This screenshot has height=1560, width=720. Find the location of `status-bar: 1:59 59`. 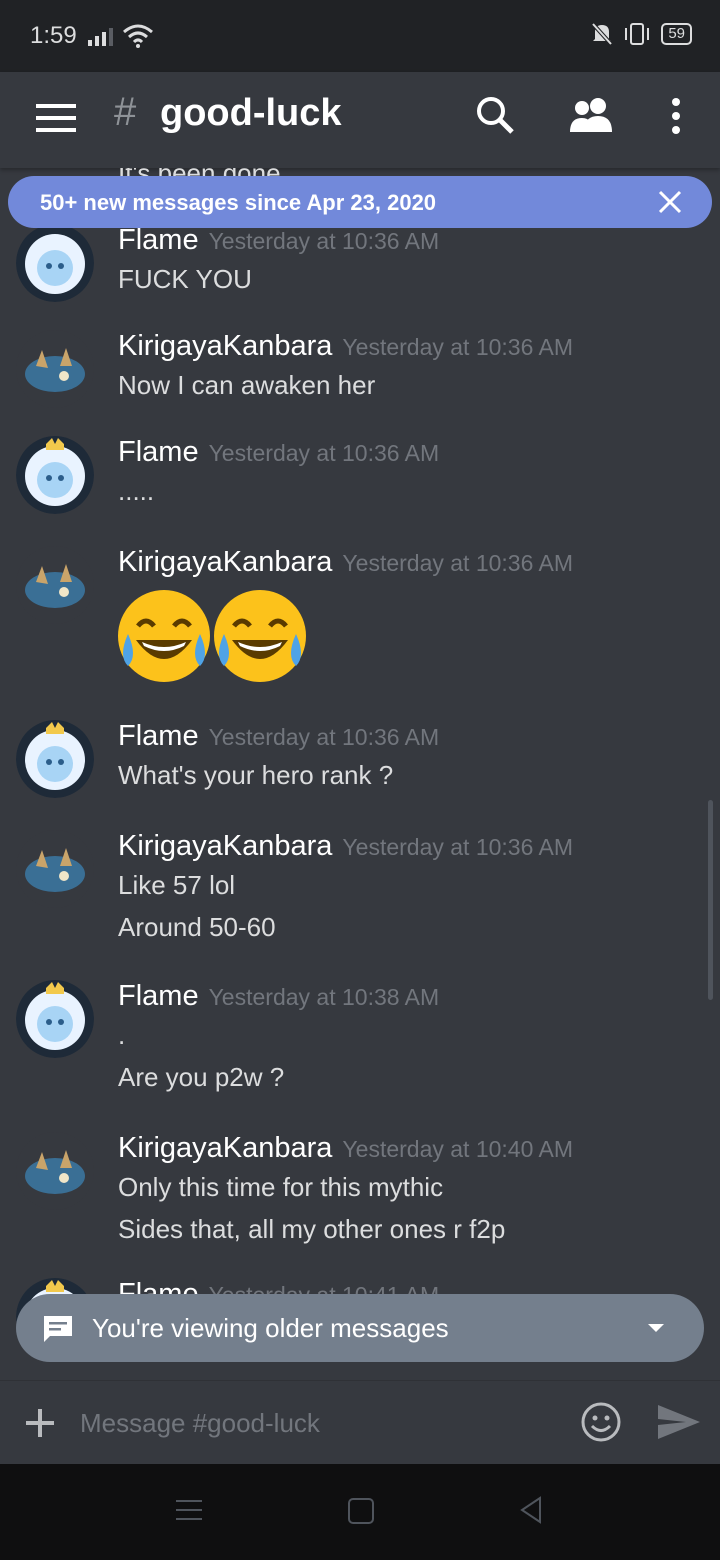

status-bar: 1:59 59 is located at coordinates (360, 36).